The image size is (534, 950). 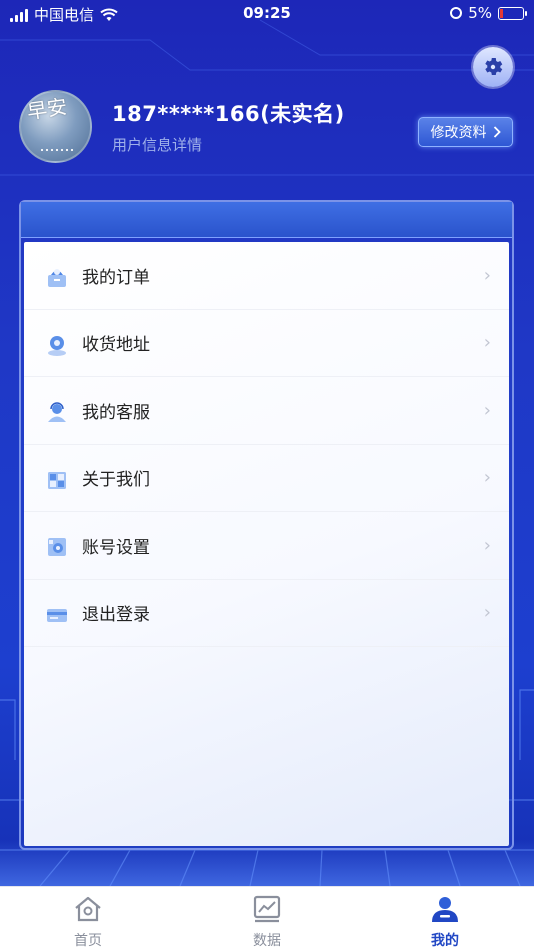 I want to click on orientation-lock-icon, so click(x=456, y=13).